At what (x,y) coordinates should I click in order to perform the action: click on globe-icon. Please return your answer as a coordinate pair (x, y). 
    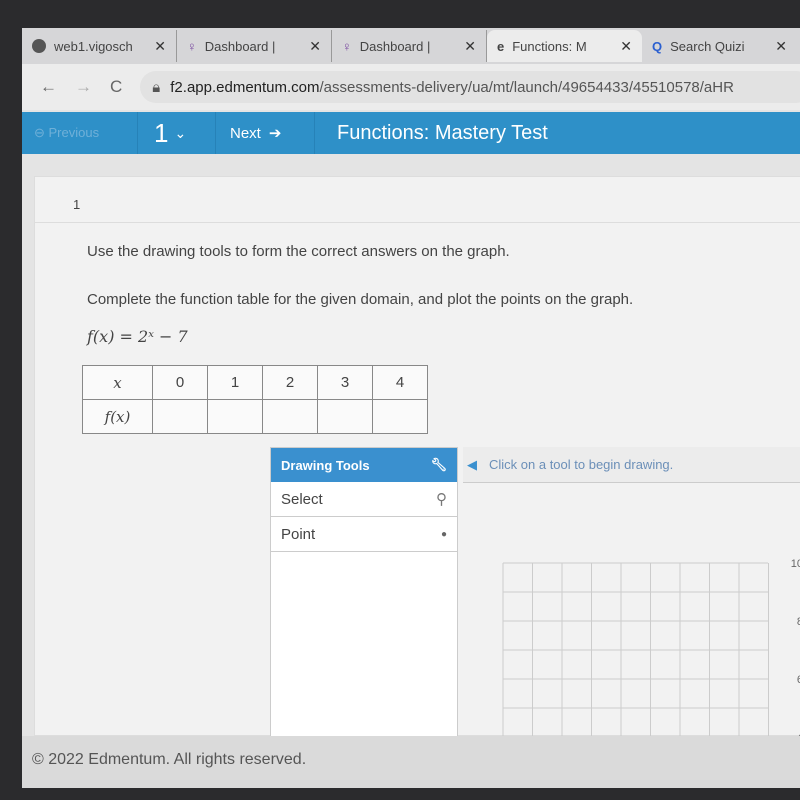
    Looking at the image, I should click on (39, 46).